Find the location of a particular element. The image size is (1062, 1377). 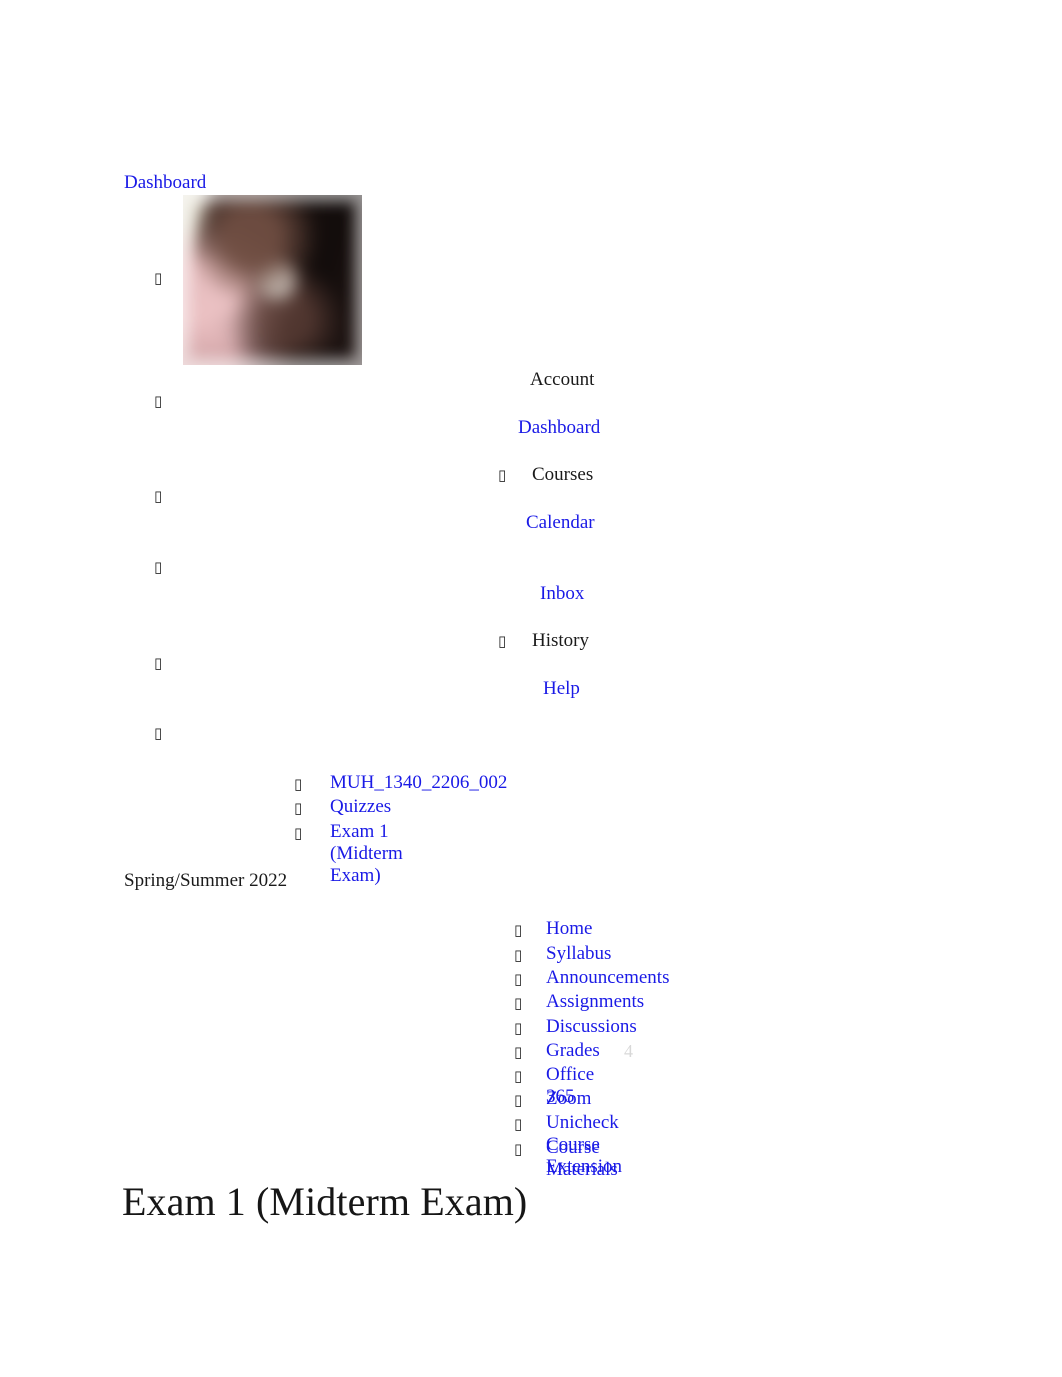

global-nav-label-calendar: Calendar is located at coordinates (560, 522).